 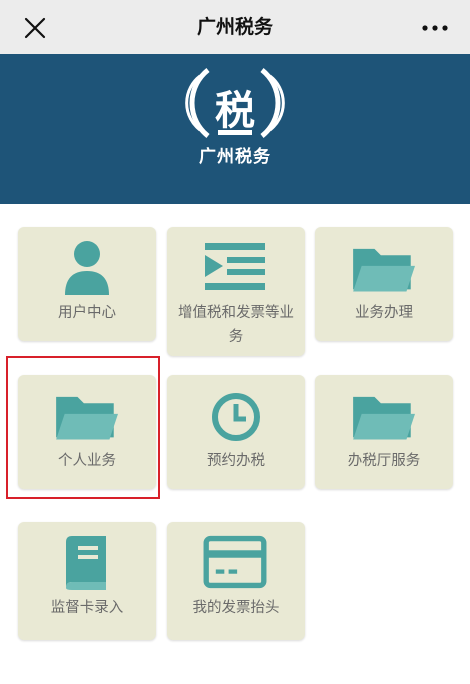 What do you see at coordinates (87, 313) in the screenshot?
I see `tile-label: 用户中心` at bounding box center [87, 313].